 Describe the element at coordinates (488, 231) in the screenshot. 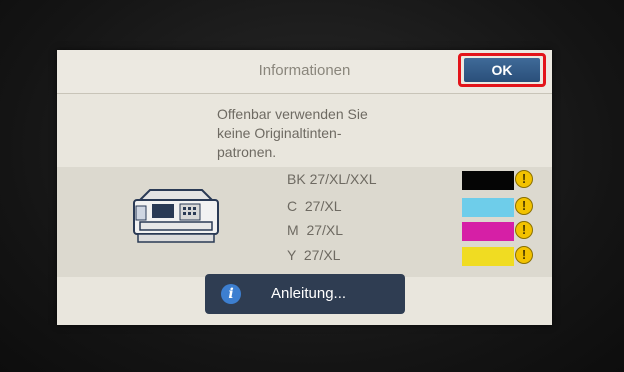

I see `ink-swatch-magenta` at that location.